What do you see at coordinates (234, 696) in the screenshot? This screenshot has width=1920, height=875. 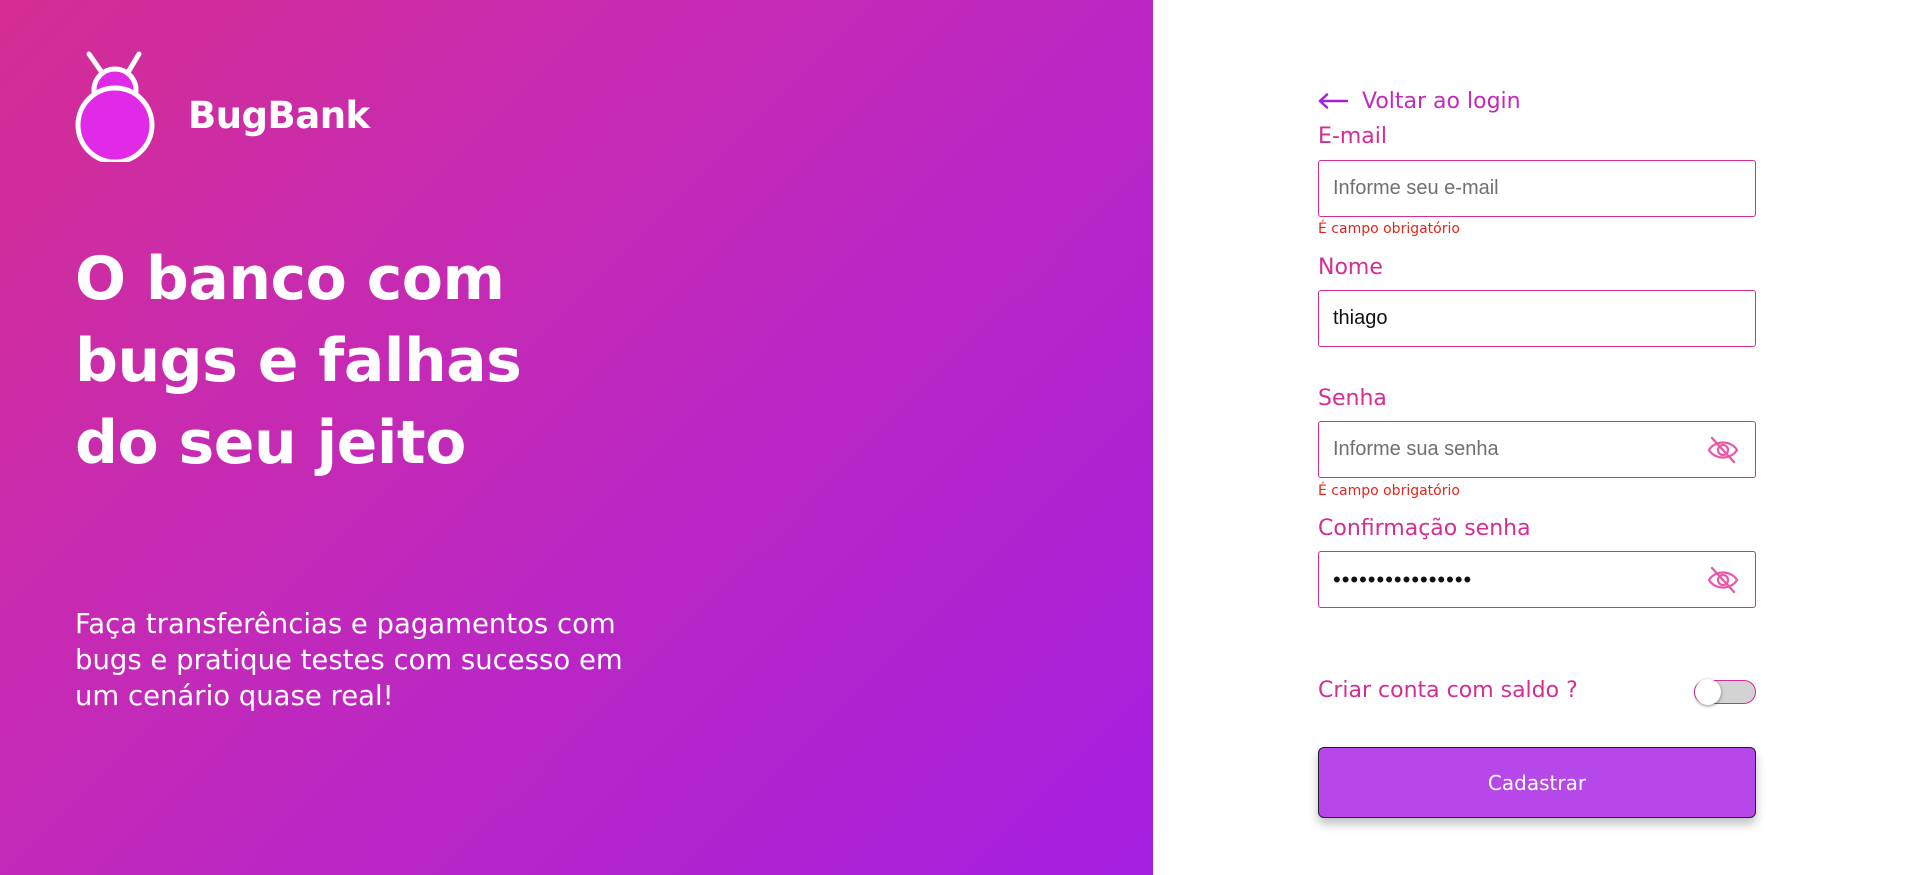 I see `subtext-line: um cenário quase real!` at bounding box center [234, 696].